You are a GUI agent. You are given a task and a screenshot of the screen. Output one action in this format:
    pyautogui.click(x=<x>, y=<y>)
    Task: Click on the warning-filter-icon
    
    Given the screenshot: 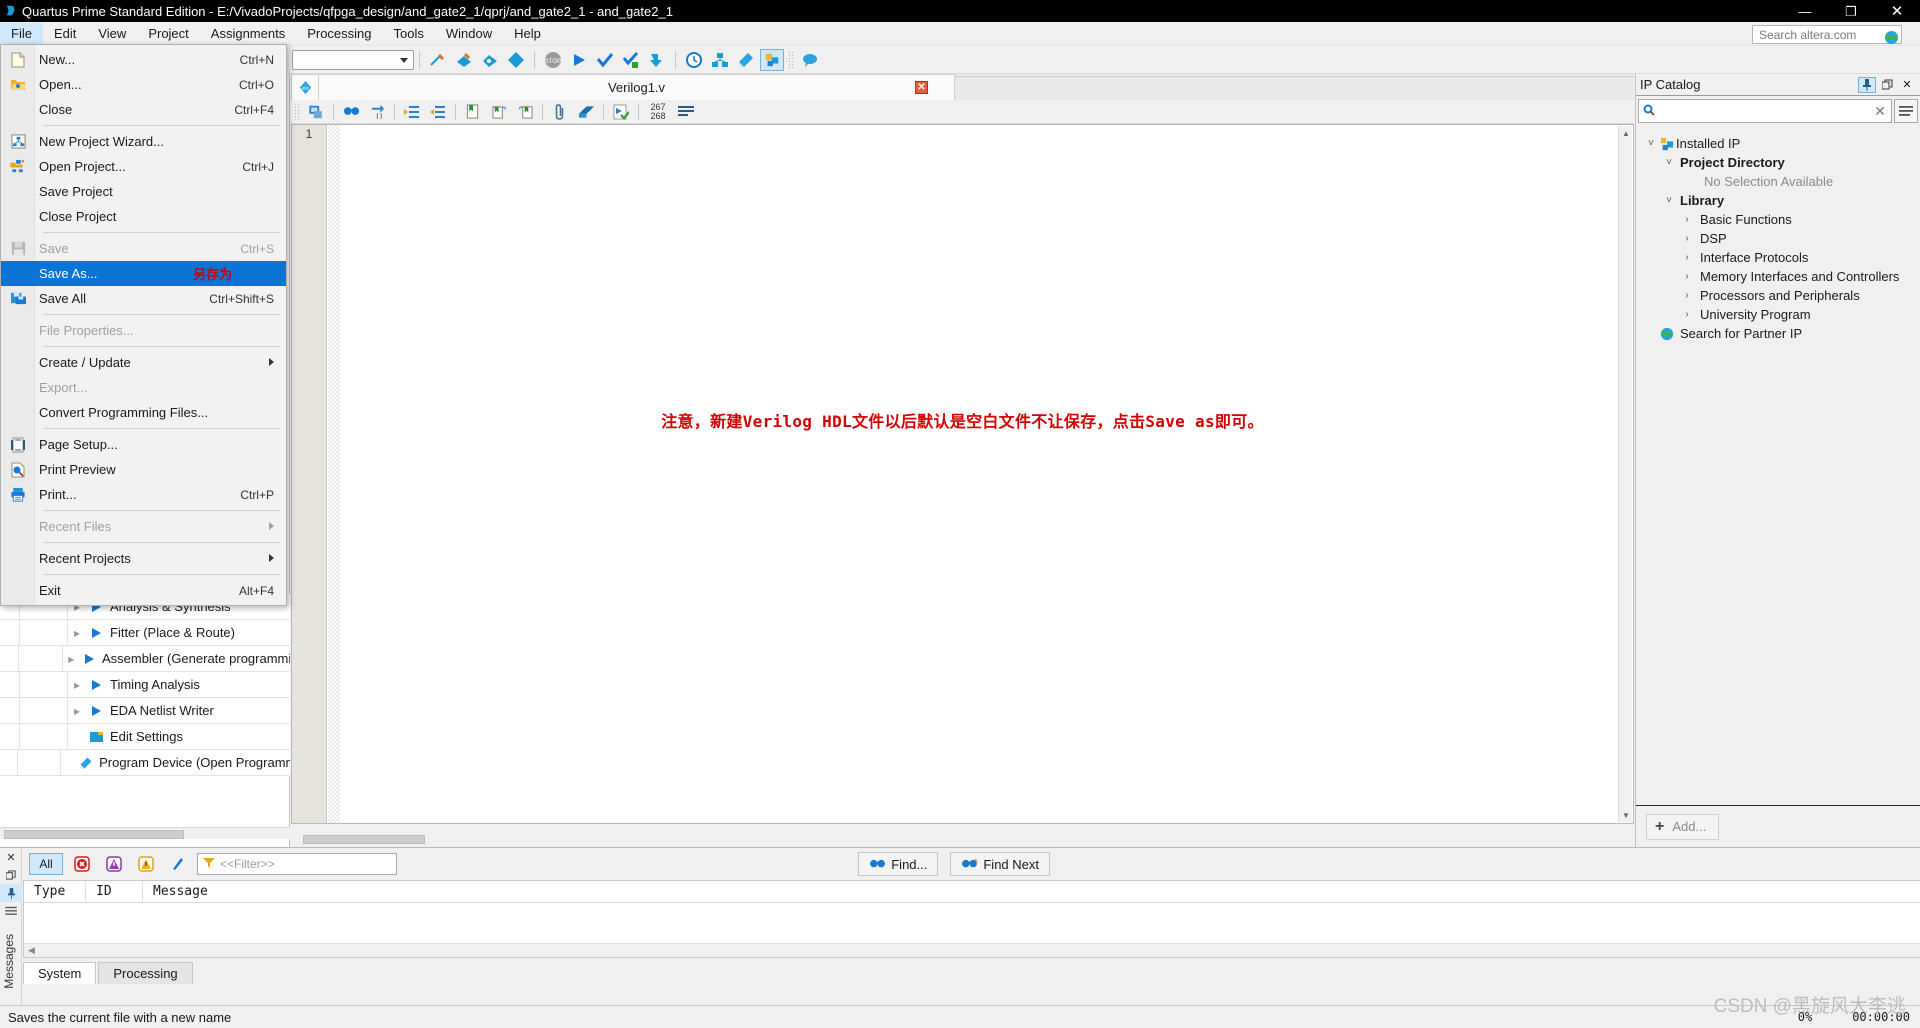 What is the action you would take?
    pyautogui.click(x=146, y=864)
    